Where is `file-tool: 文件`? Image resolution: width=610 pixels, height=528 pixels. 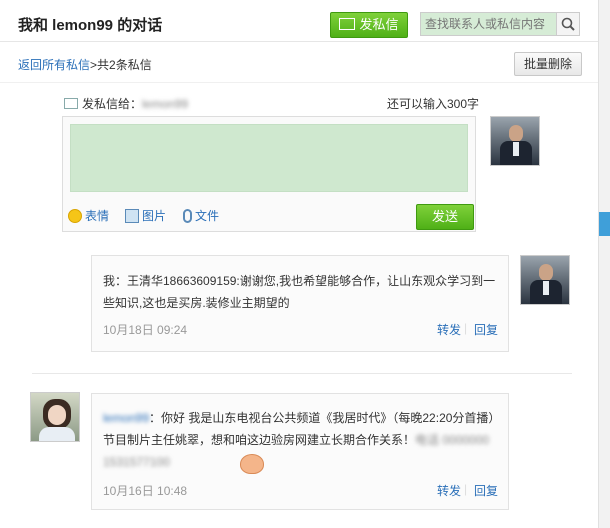 file-tool: 文件 is located at coordinates (201, 215).